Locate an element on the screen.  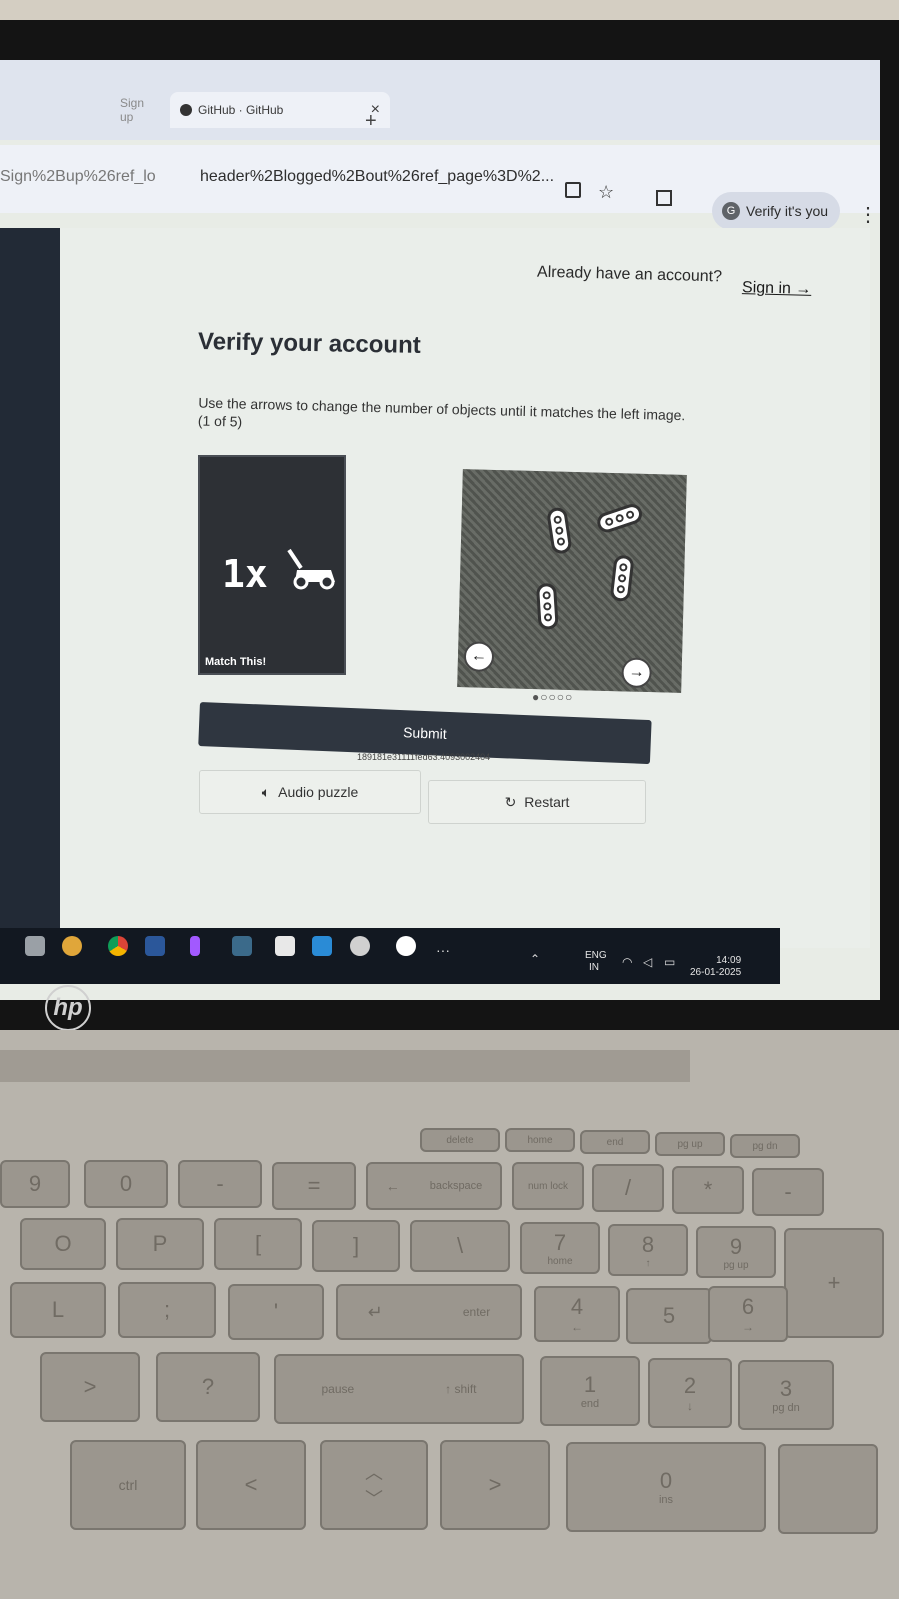
github-icon is located at coordinates (186, 110).